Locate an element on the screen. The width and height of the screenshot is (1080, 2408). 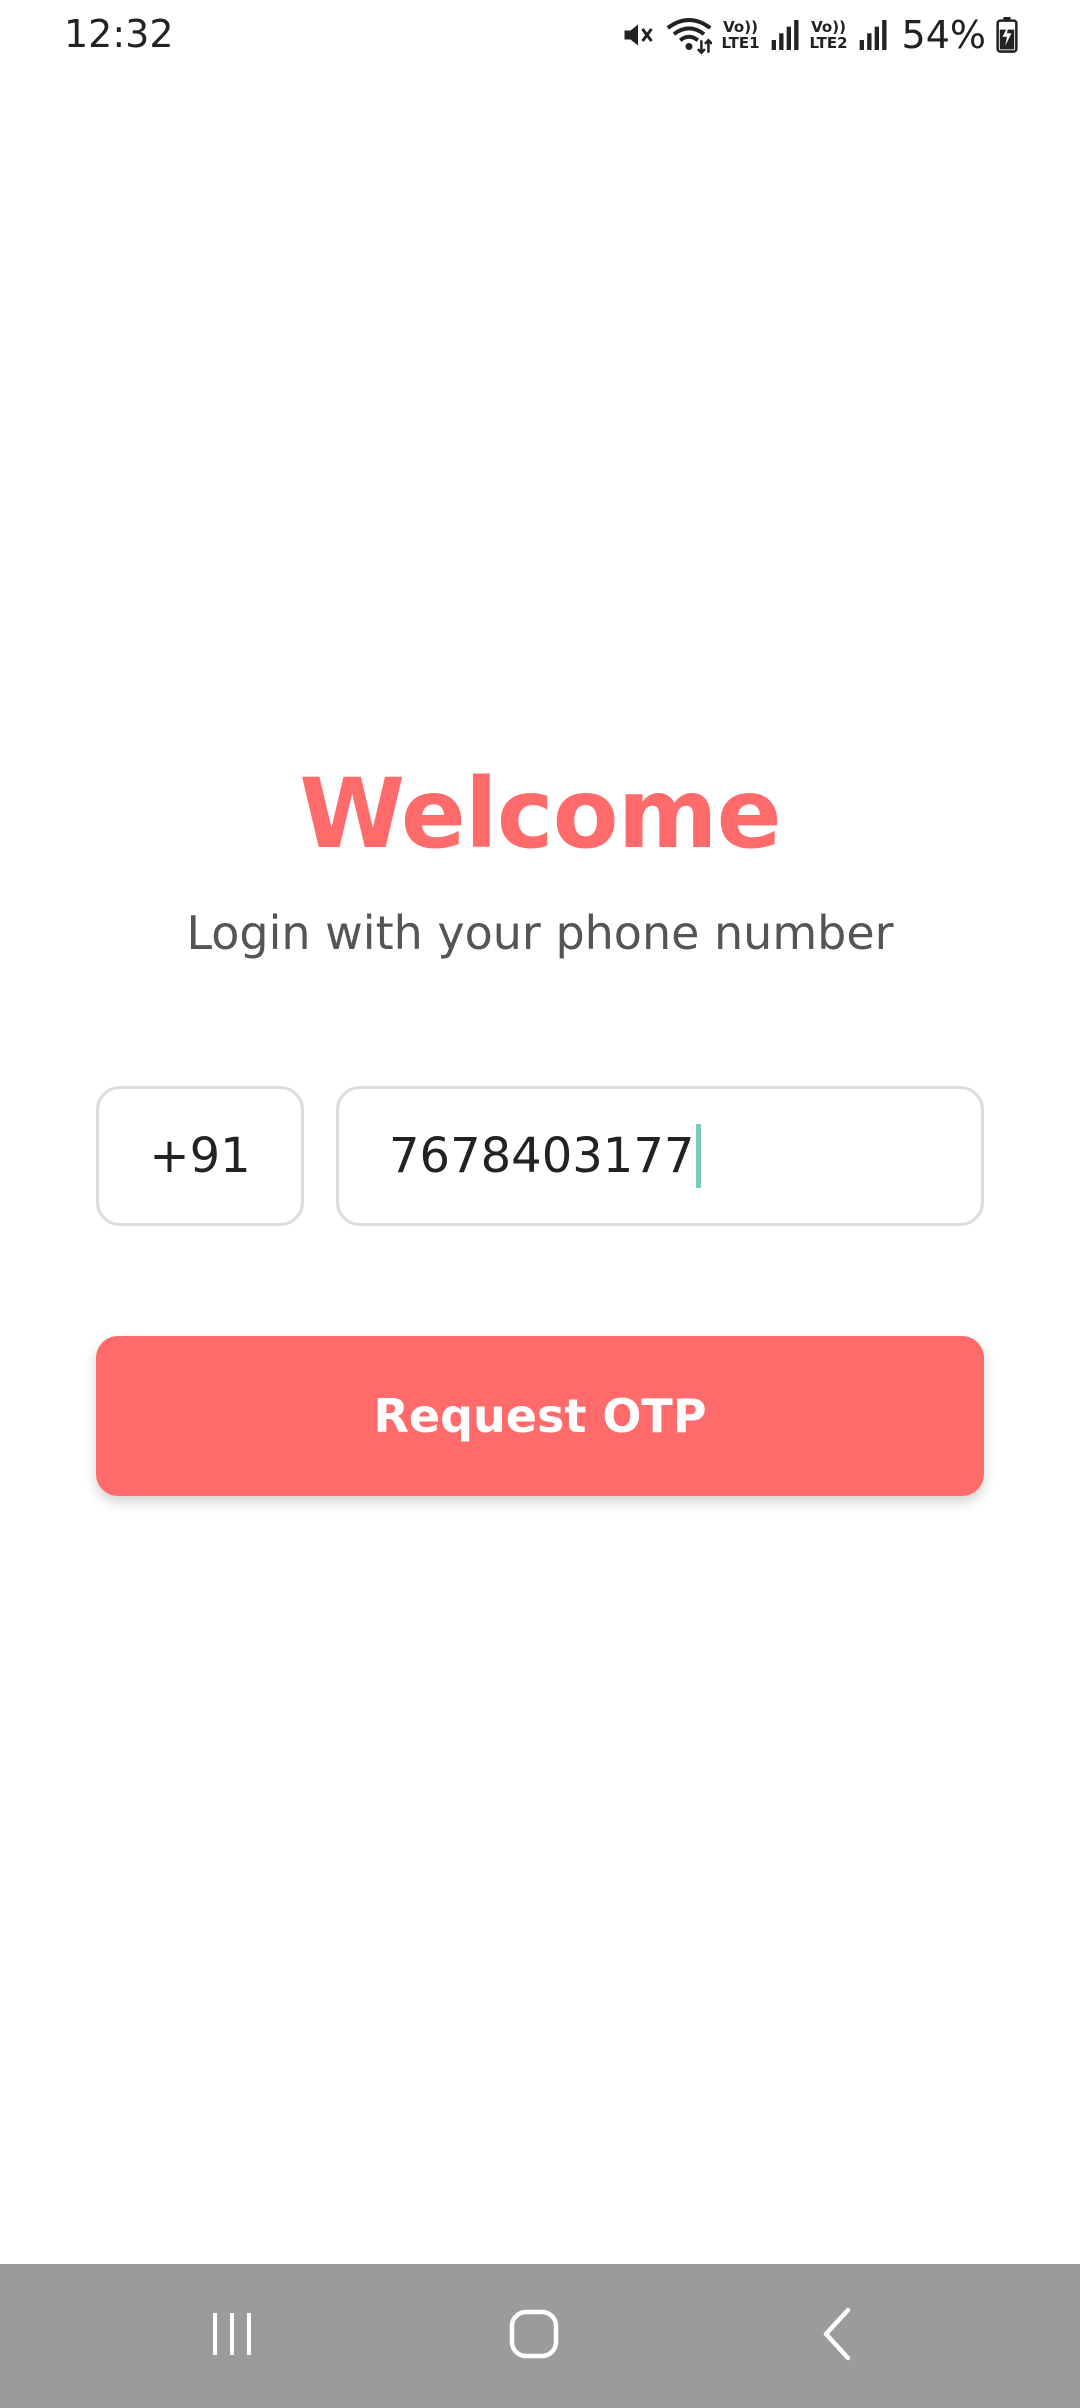
battery-charging-icon is located at coordinates (1007, 35).